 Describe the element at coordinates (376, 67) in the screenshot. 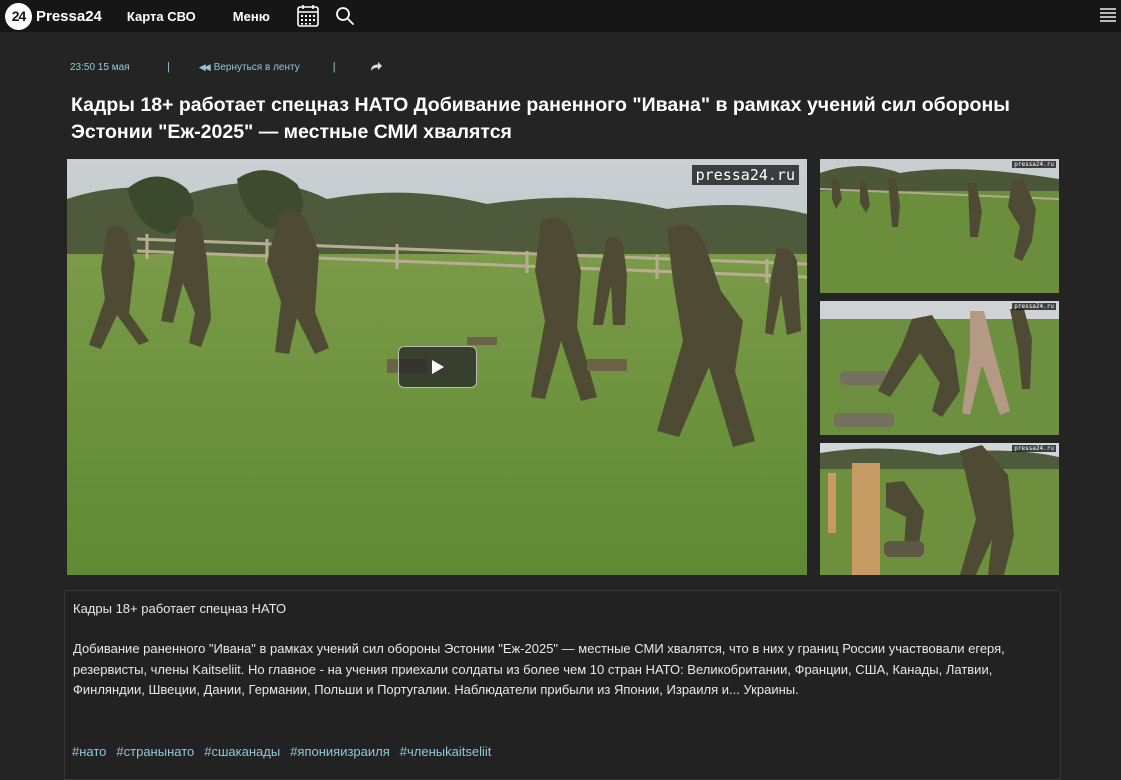

I see `share-arrow-icon` at that location.